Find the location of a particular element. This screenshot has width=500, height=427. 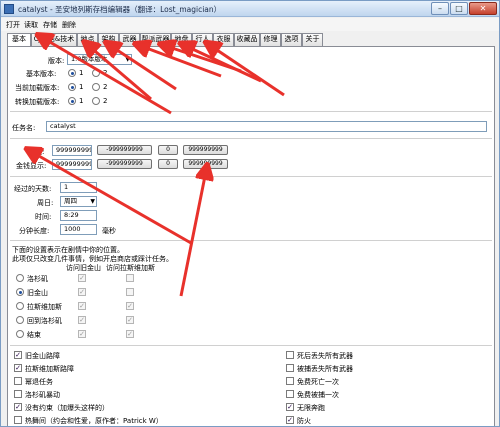

progress-lv-end: ✓ is located at coordinates (130, 334).